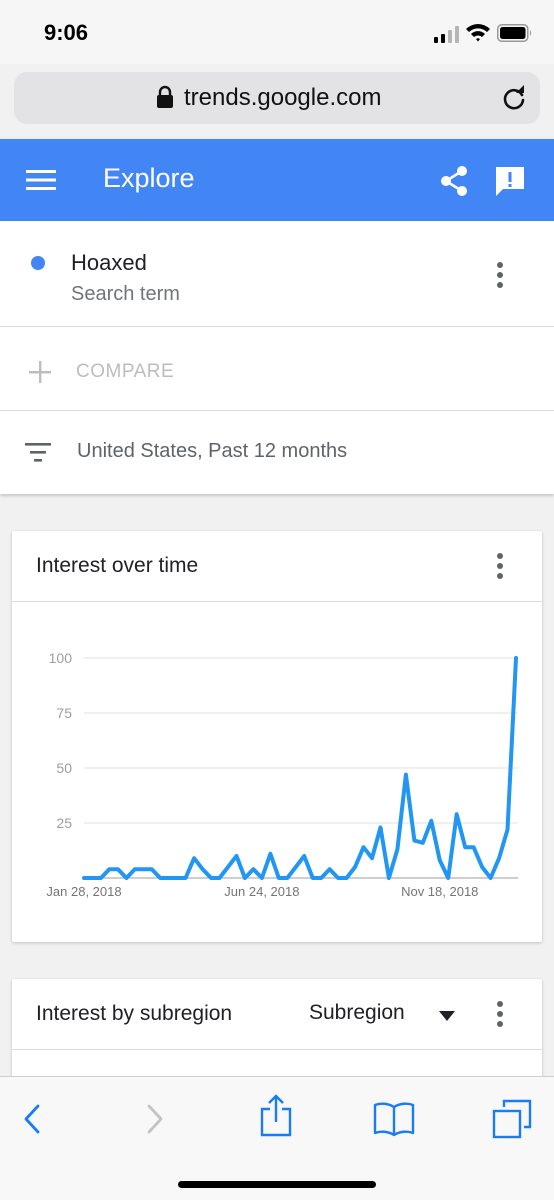 The height and width of the screenshot is (1200, 554). What do you see at coordinates (283, 97) in the screenshot?
I see `url-text: trends.google.com` at bounding box center [283, 97].